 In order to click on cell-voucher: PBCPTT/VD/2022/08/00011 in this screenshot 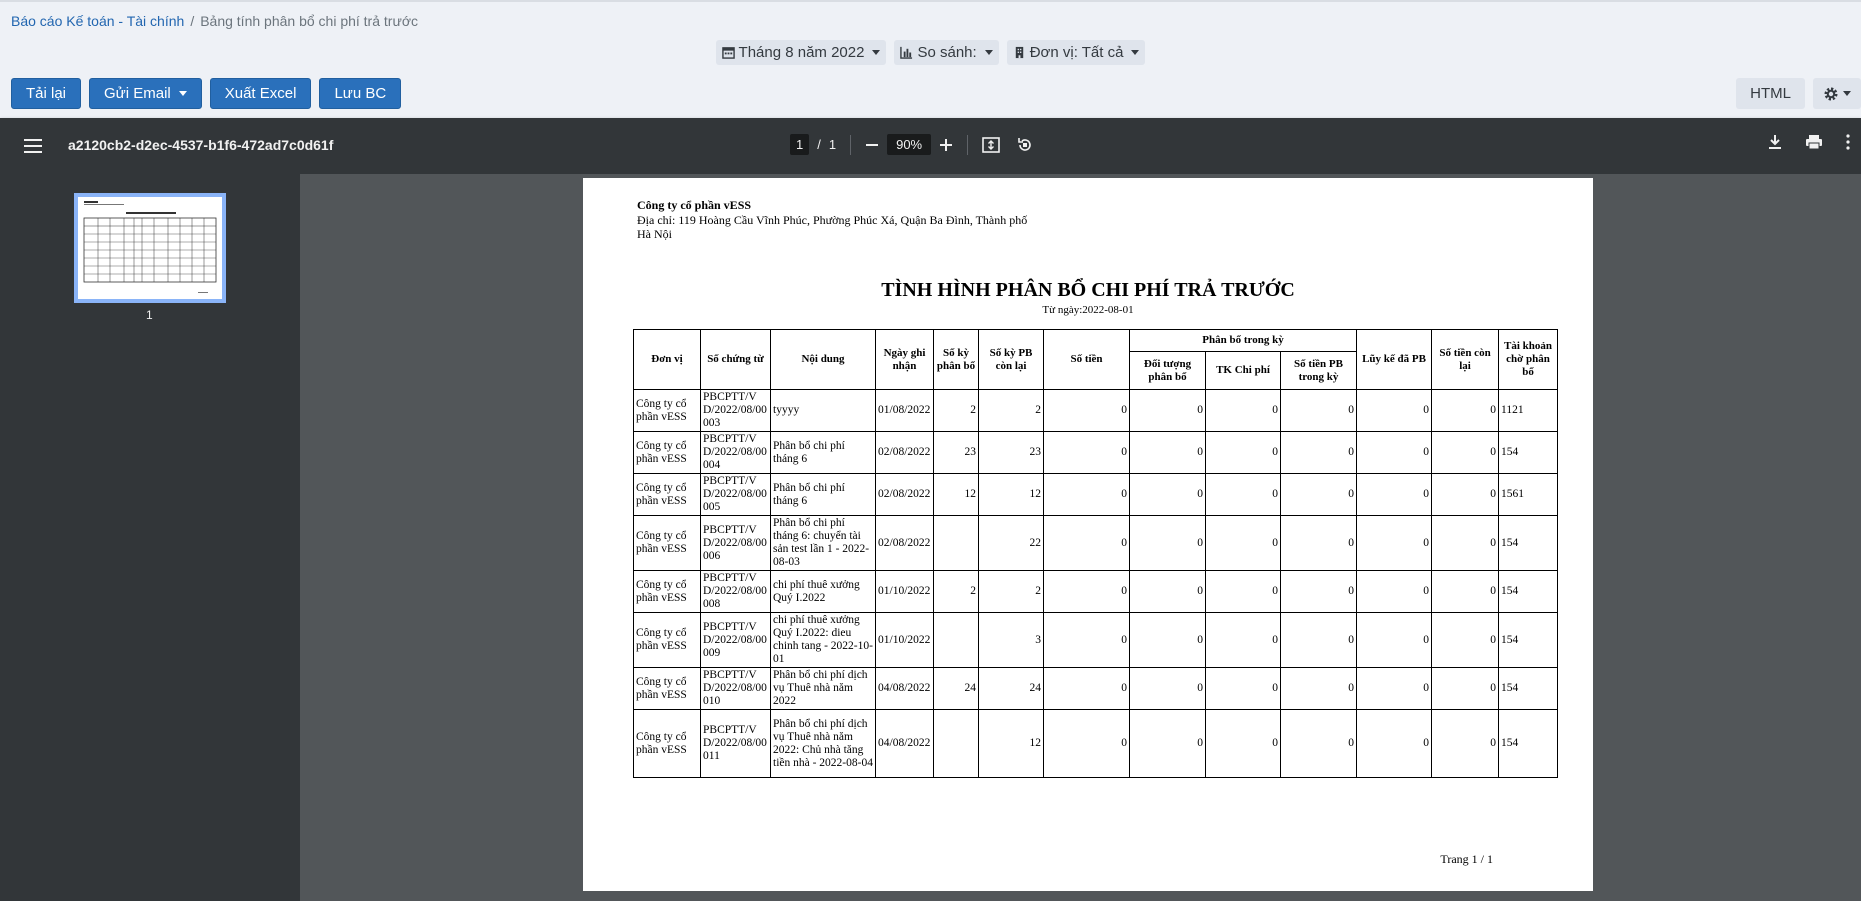, I will do `click(735, 743)`.